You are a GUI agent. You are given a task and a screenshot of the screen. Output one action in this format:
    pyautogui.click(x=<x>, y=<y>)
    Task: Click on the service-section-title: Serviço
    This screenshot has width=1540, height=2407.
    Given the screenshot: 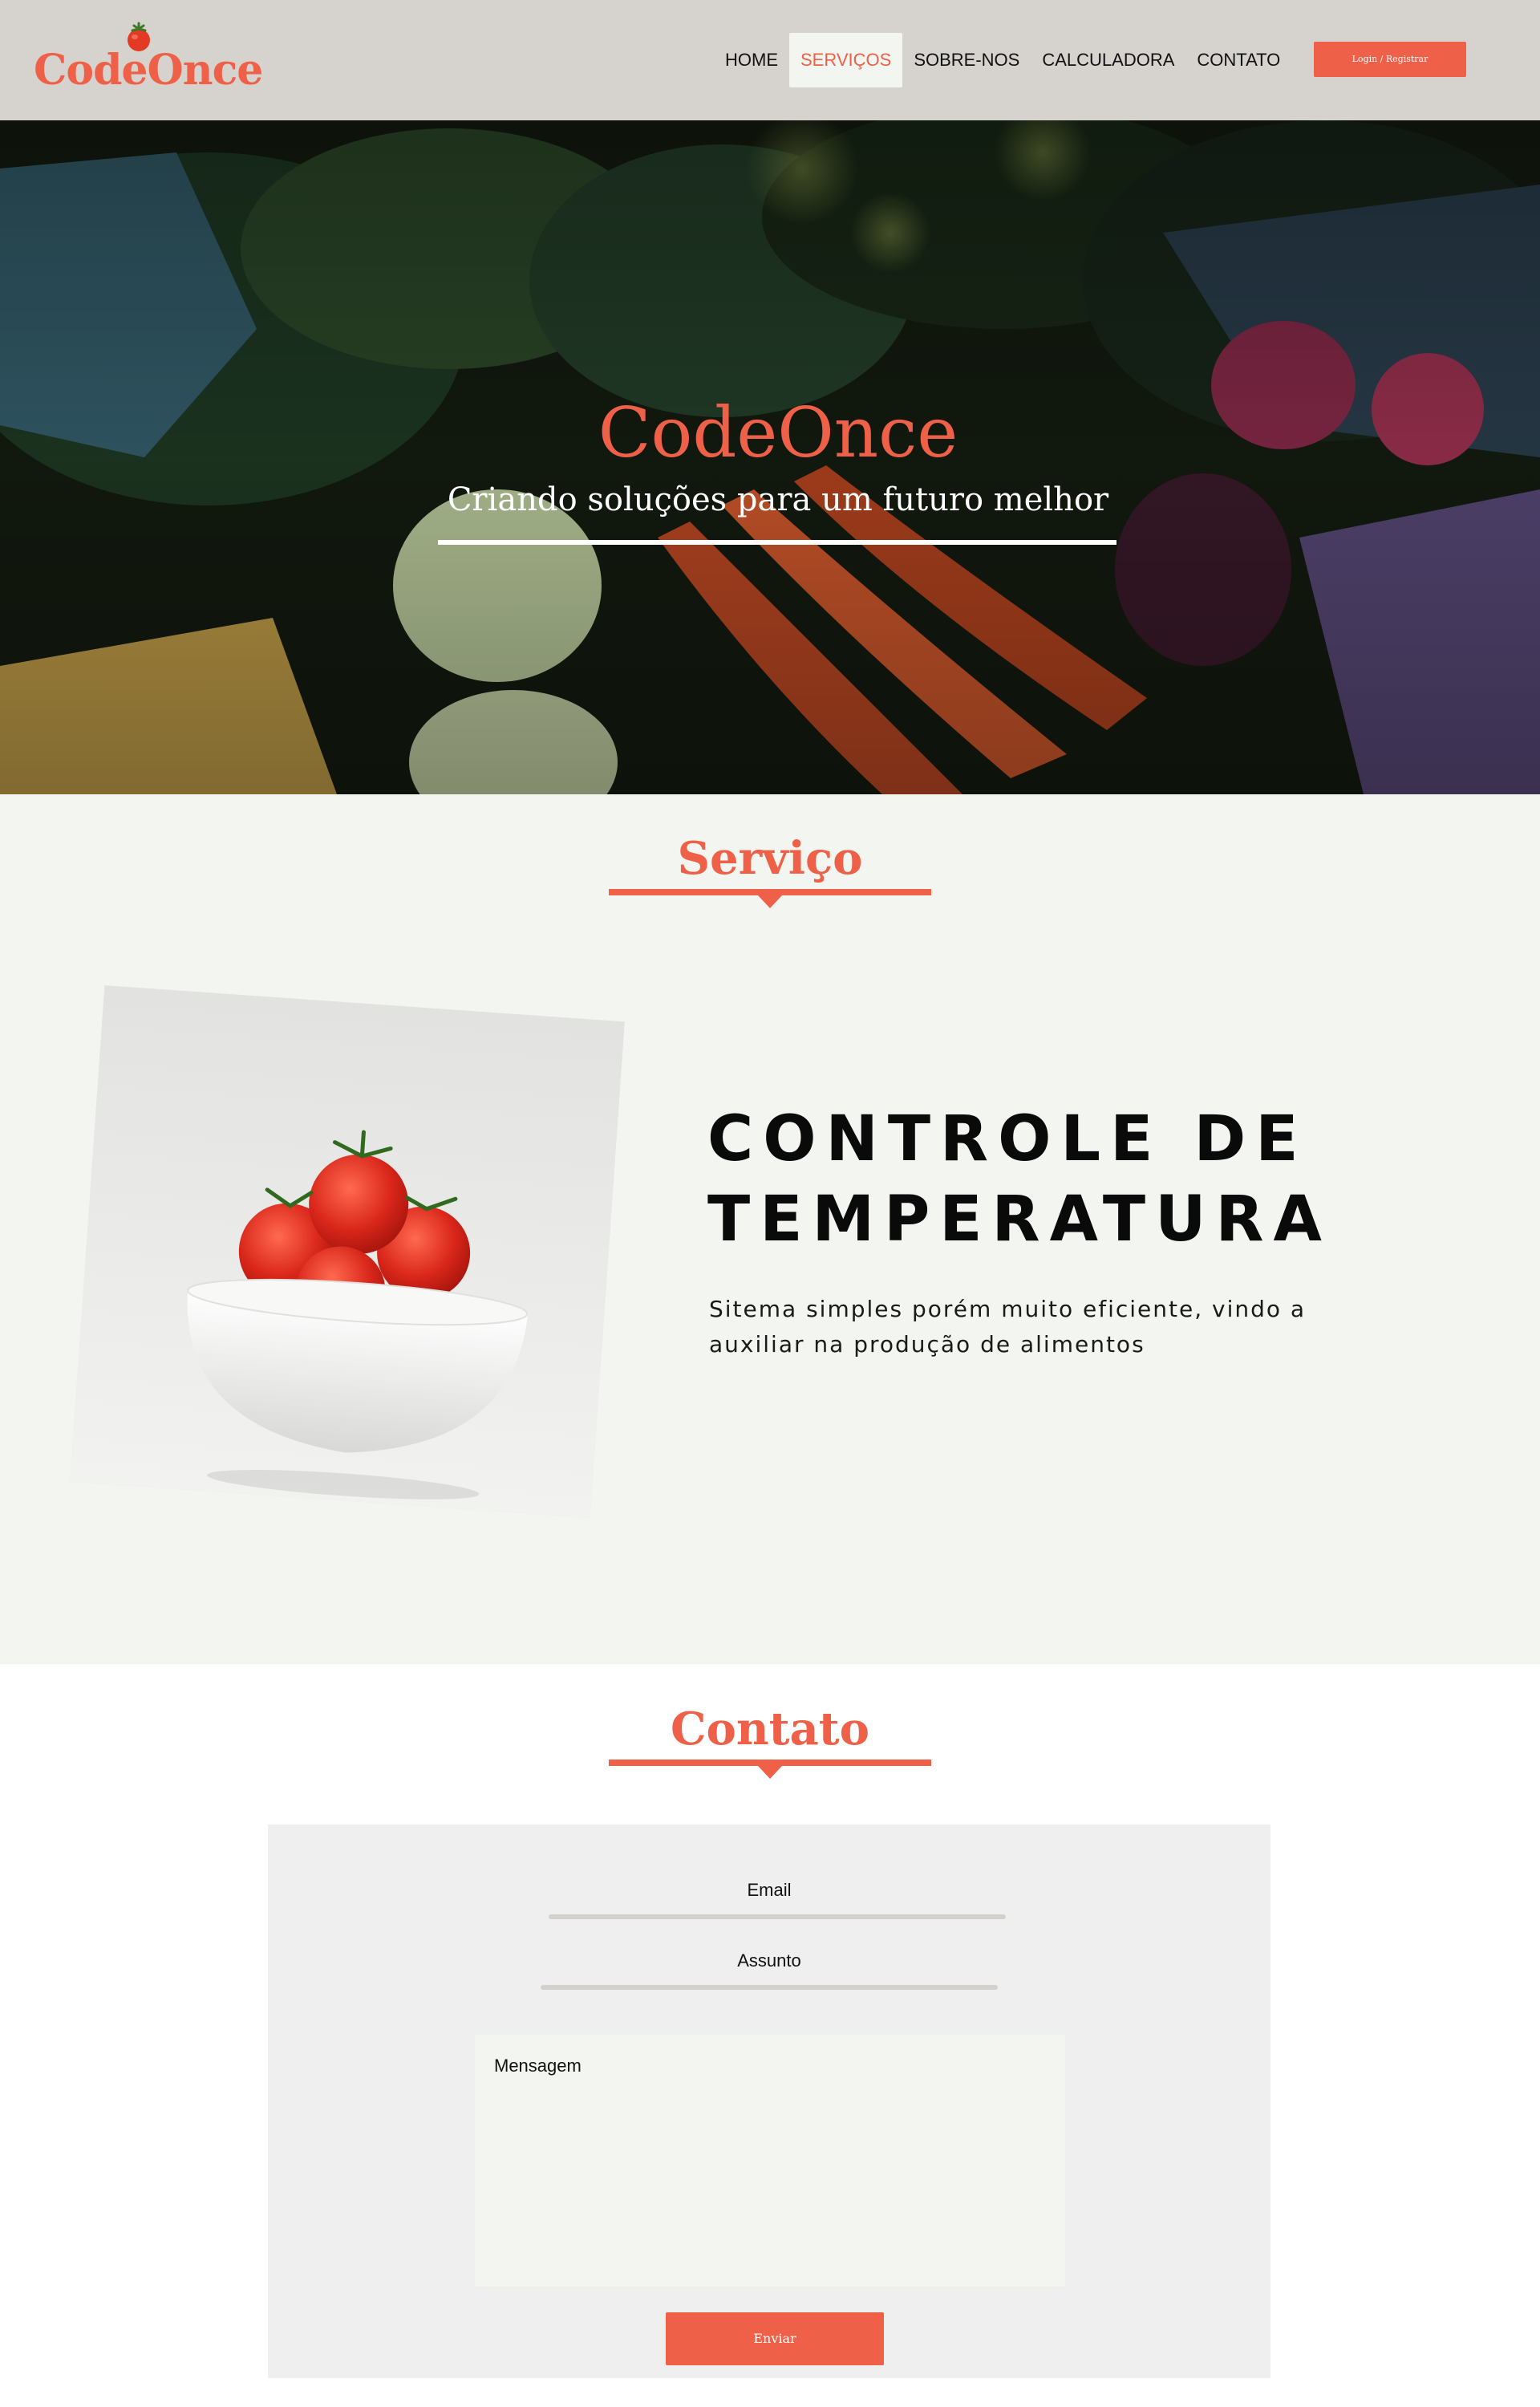 What is the action you would take?
    pyautogui.click(x=770, y=859)
    